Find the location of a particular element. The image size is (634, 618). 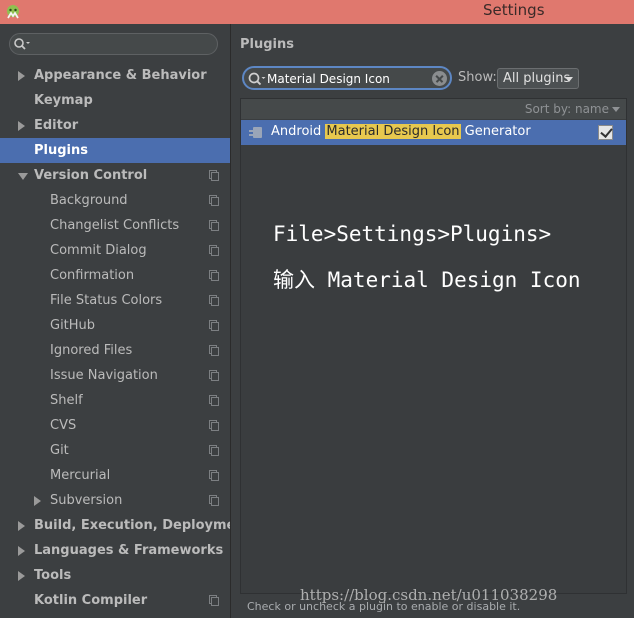

settings-search-field is located at coordinates (113, 44).